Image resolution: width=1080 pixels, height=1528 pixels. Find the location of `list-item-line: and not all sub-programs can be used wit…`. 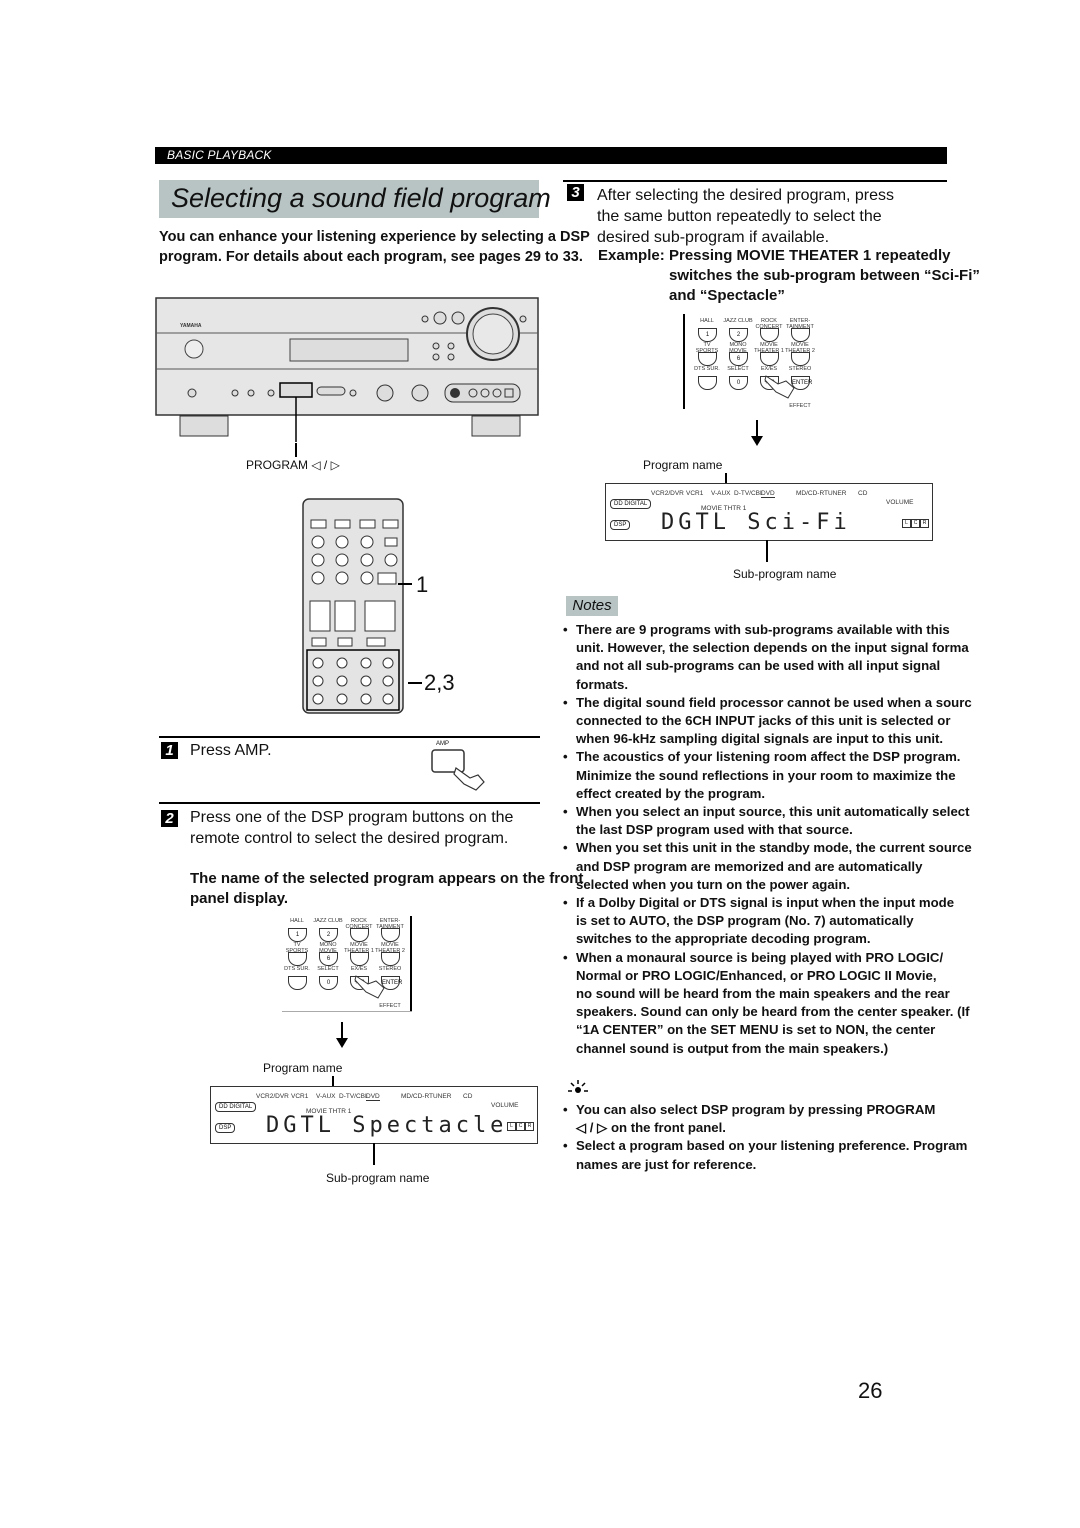

list-item-line: and not all sub-programs can be used wit… is located at coordinates (758, 666).